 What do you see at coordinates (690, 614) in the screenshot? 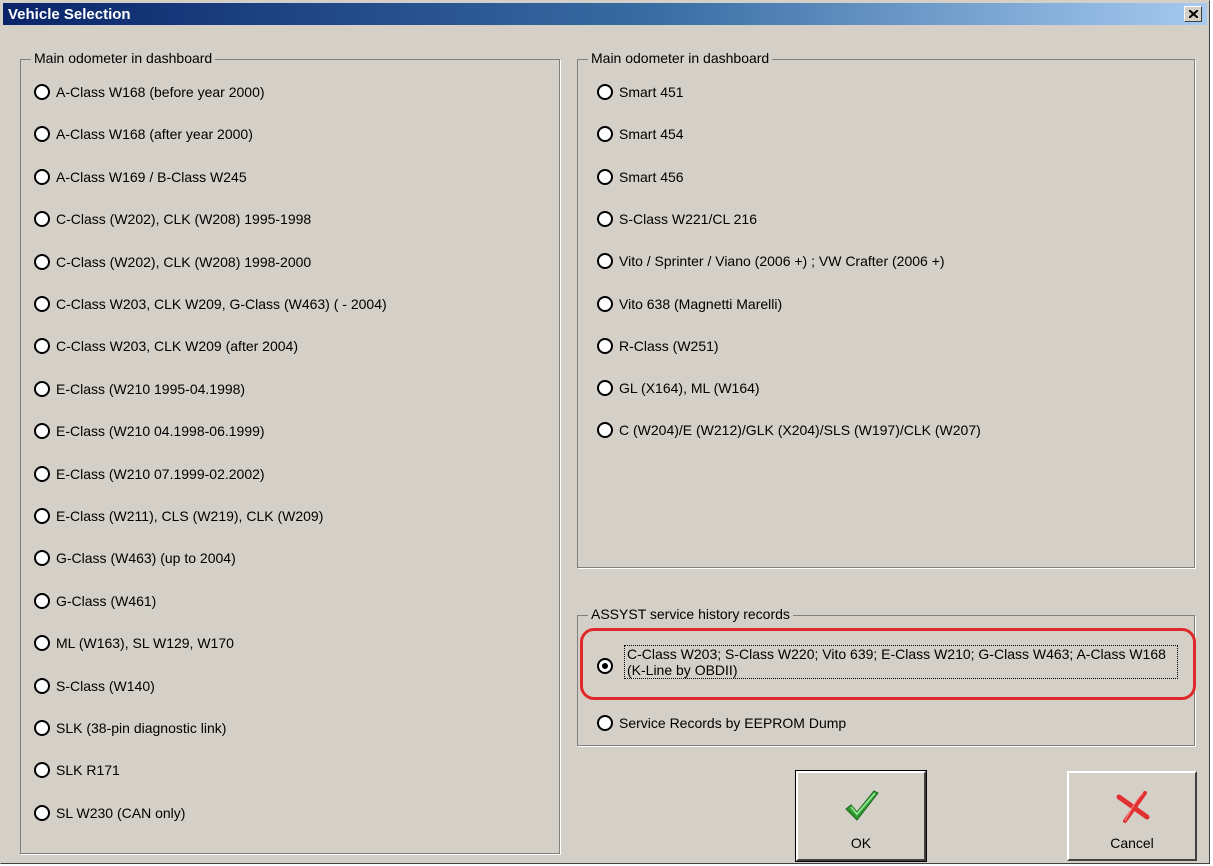
I see `assyst-group-label: ASSYST service history records` at bounding box center [690, 614].